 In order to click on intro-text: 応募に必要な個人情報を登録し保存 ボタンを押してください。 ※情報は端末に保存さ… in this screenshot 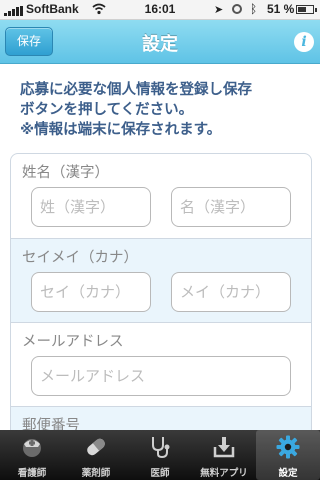, I will do `click(136, 110)`.